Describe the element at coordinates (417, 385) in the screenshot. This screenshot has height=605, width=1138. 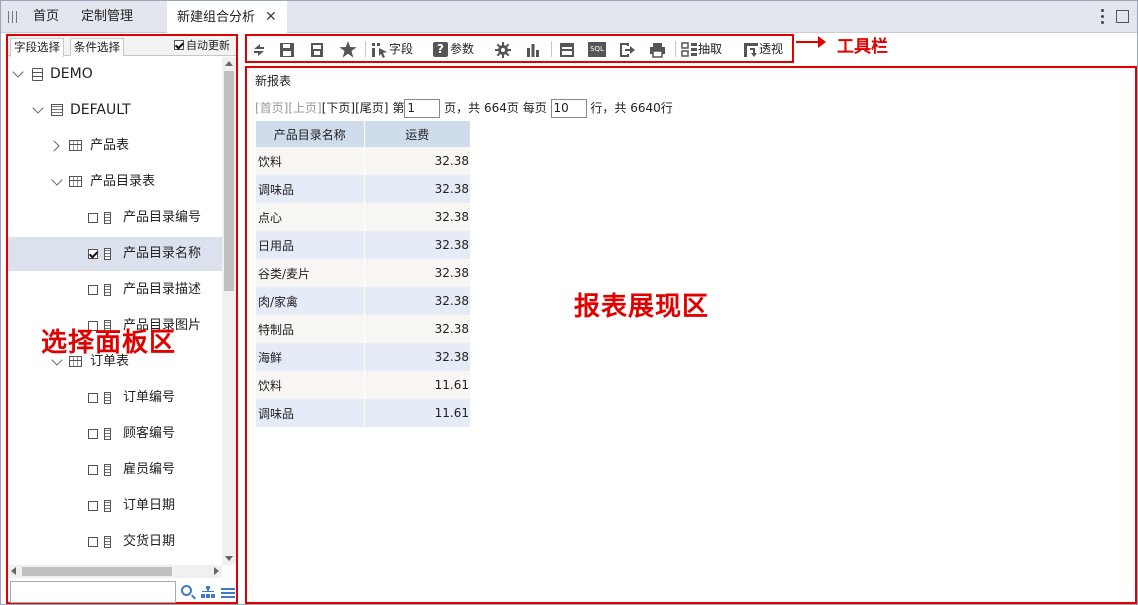
I see `freight-cell: 11.61` at that location.